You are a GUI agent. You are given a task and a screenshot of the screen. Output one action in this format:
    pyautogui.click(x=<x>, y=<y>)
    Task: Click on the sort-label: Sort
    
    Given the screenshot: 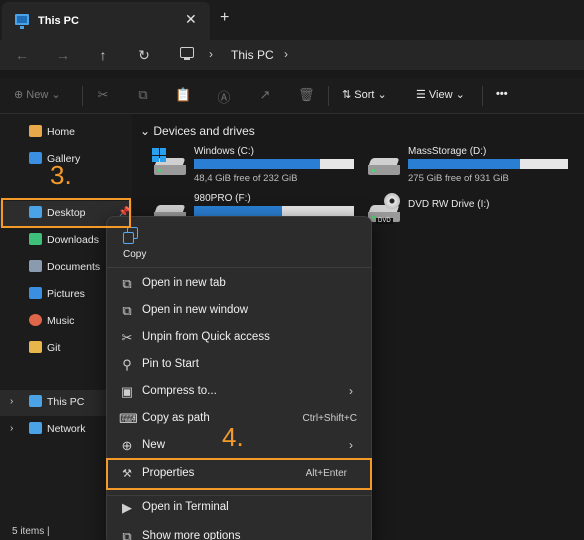 What is the action you would take?
    pyautogui.click(x=364, y=95)
    